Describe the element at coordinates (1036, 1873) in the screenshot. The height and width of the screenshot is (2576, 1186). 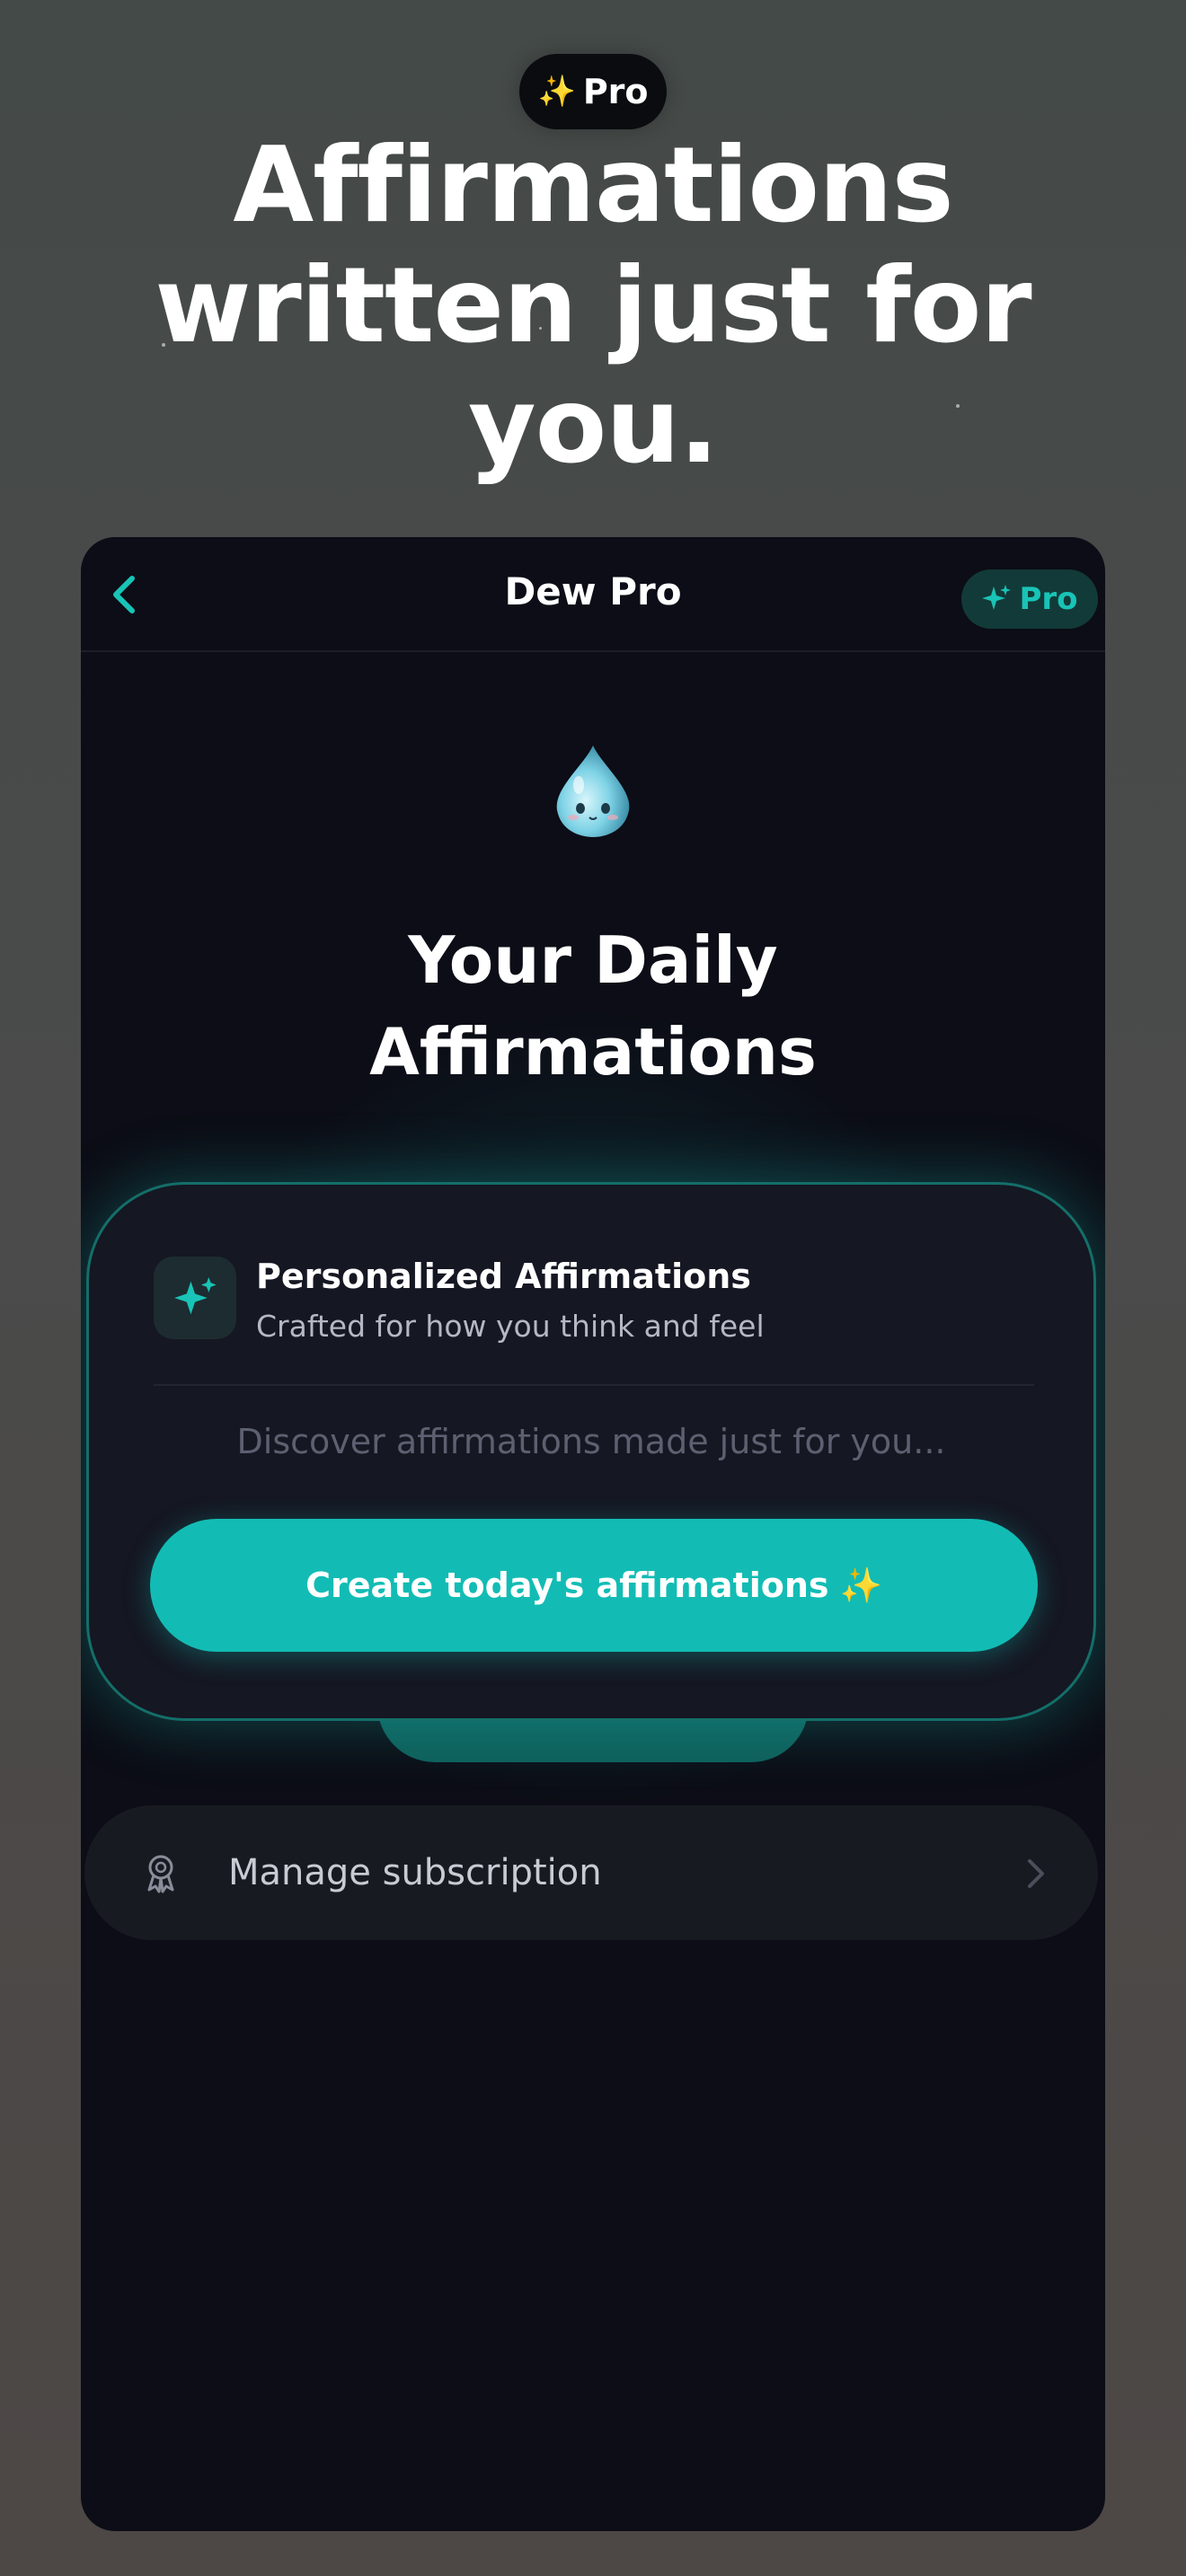
I see `chevron-right-icon` at that location.